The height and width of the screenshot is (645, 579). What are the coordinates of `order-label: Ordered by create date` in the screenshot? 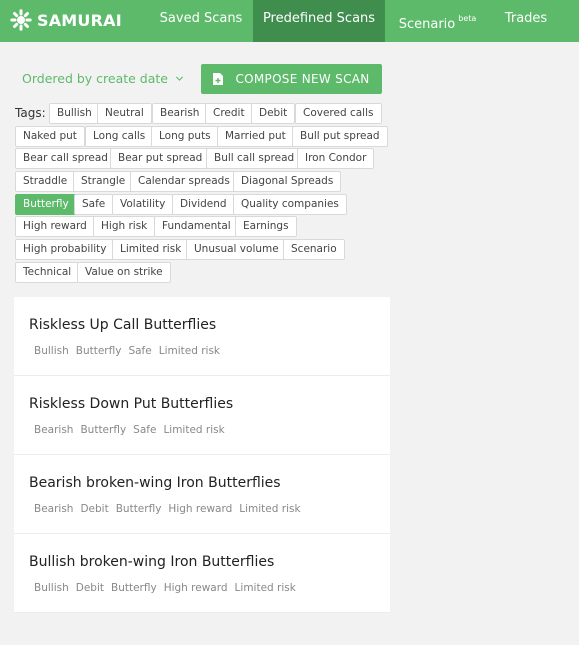 It's located at (95, 78).